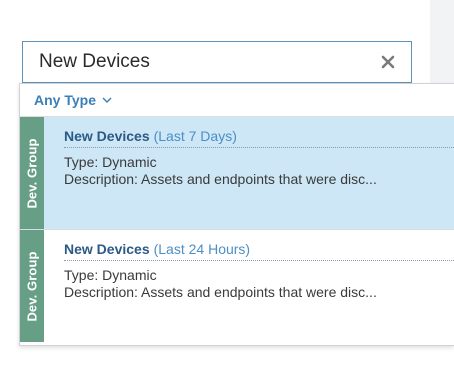 The image size is (454, 377). I want to click on type-filter-dropdown: Any Type, so click(237, 100).